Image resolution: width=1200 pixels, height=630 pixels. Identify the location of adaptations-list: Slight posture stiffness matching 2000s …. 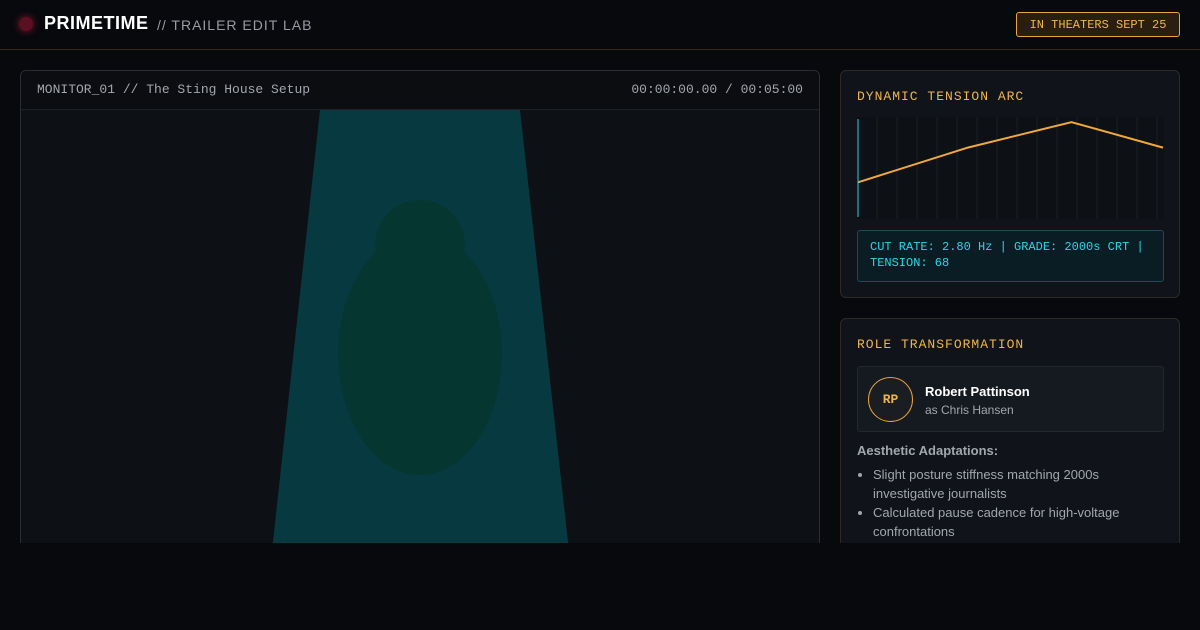
(1018, 503).